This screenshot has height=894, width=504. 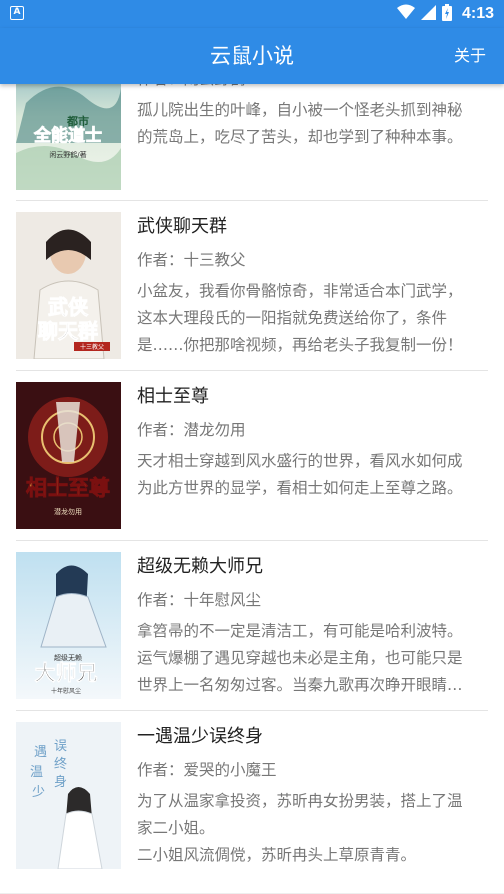 I want to click on book-author: 作者：十三教父, so click(x=191, y=260).